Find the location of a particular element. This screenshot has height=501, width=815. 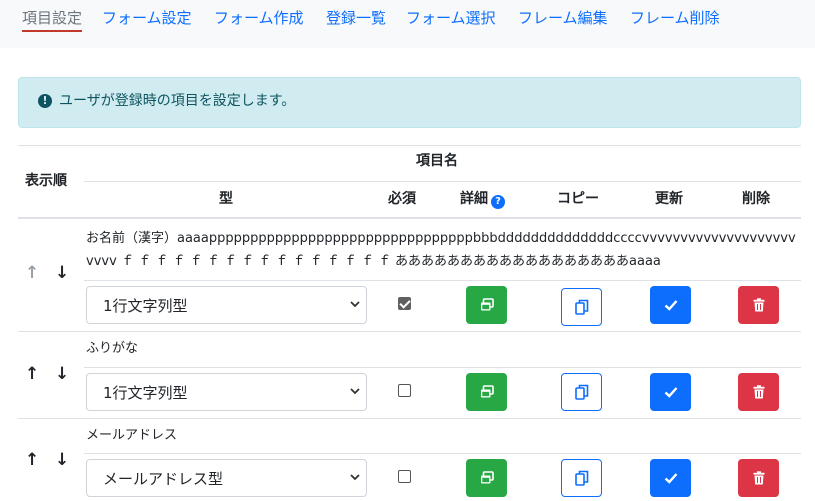

header-item-name: 項目名 is located at coordinates (437, 161).